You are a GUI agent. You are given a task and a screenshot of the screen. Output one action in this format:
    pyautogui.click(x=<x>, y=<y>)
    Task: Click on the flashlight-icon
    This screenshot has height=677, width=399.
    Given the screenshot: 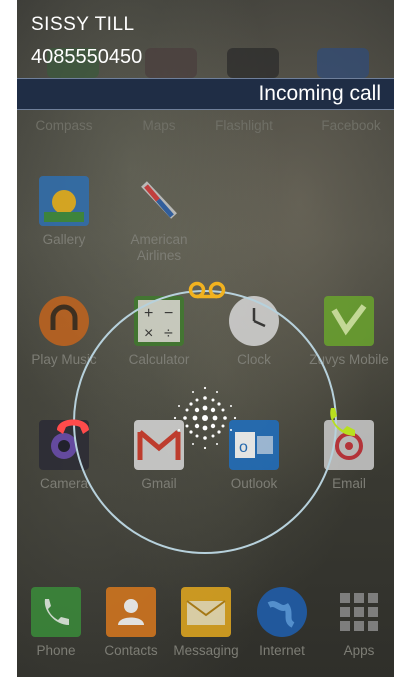 What is the action you would take?
    pyautogui.click(x=253, y=63)
    